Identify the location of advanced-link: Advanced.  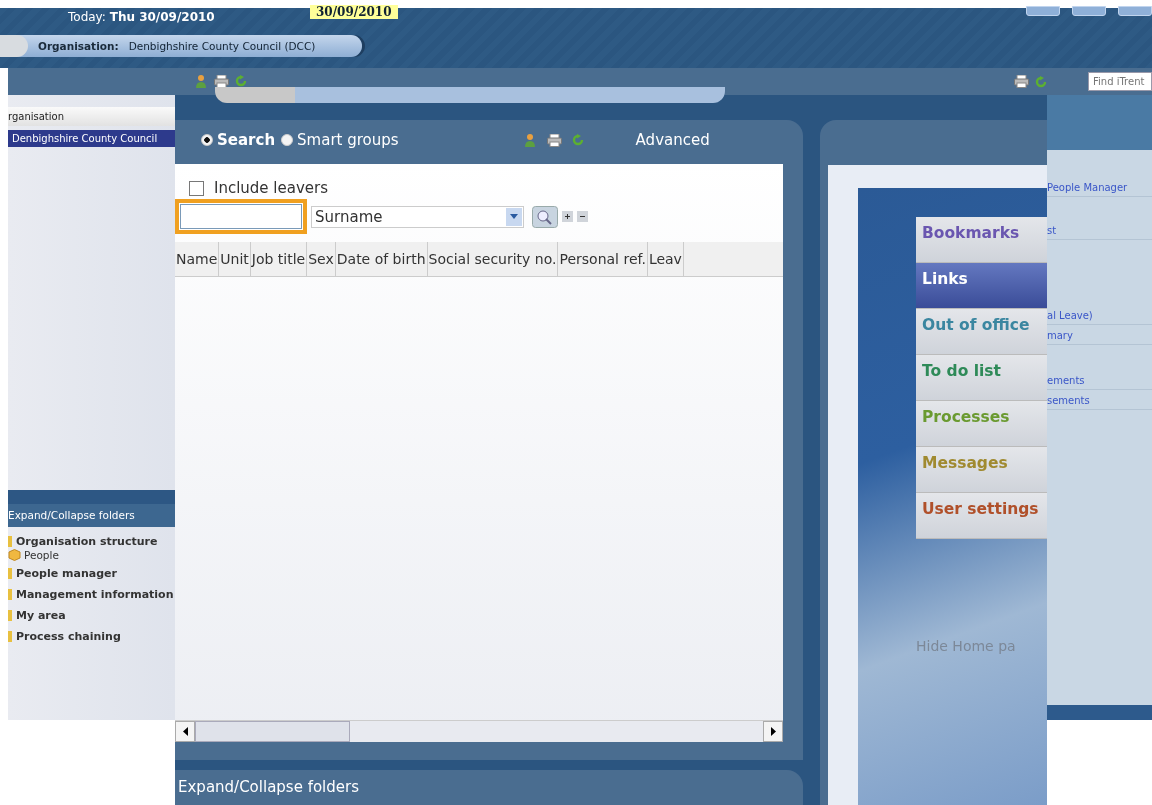
(672, 140).